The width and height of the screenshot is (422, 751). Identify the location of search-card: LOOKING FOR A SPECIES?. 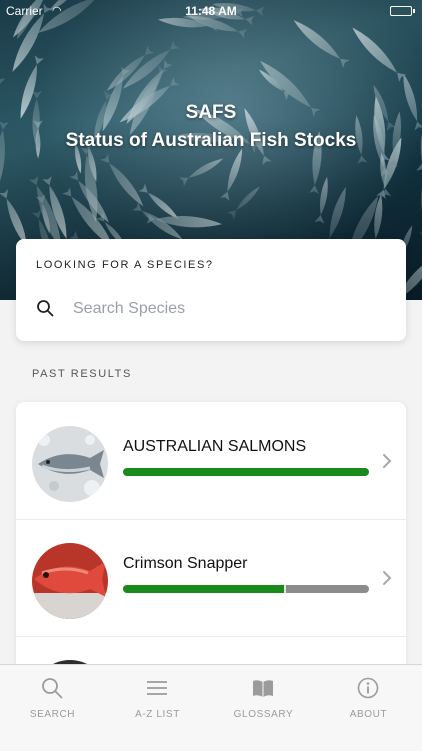
(211, 290).